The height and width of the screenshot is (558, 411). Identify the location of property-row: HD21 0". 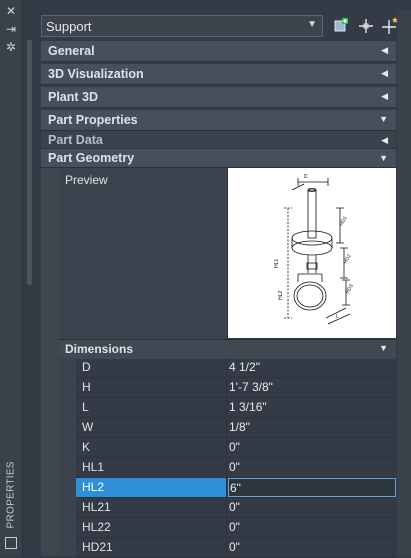
(236, 548).